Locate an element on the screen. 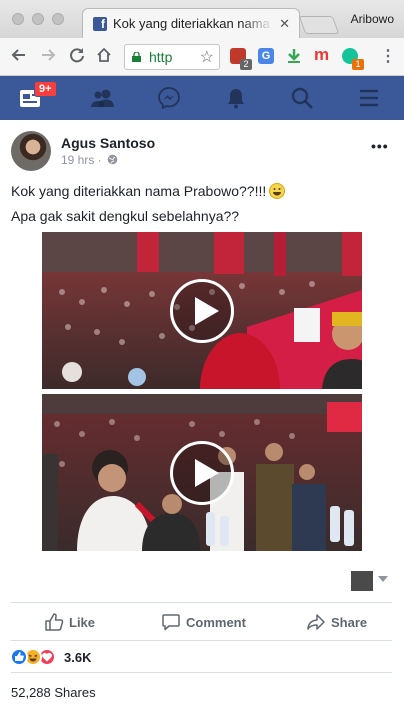 The image size is (404, 719). browser-toolbar: http ☆ 2 G m 1 ⋮ is located at coordinates (202, 57).